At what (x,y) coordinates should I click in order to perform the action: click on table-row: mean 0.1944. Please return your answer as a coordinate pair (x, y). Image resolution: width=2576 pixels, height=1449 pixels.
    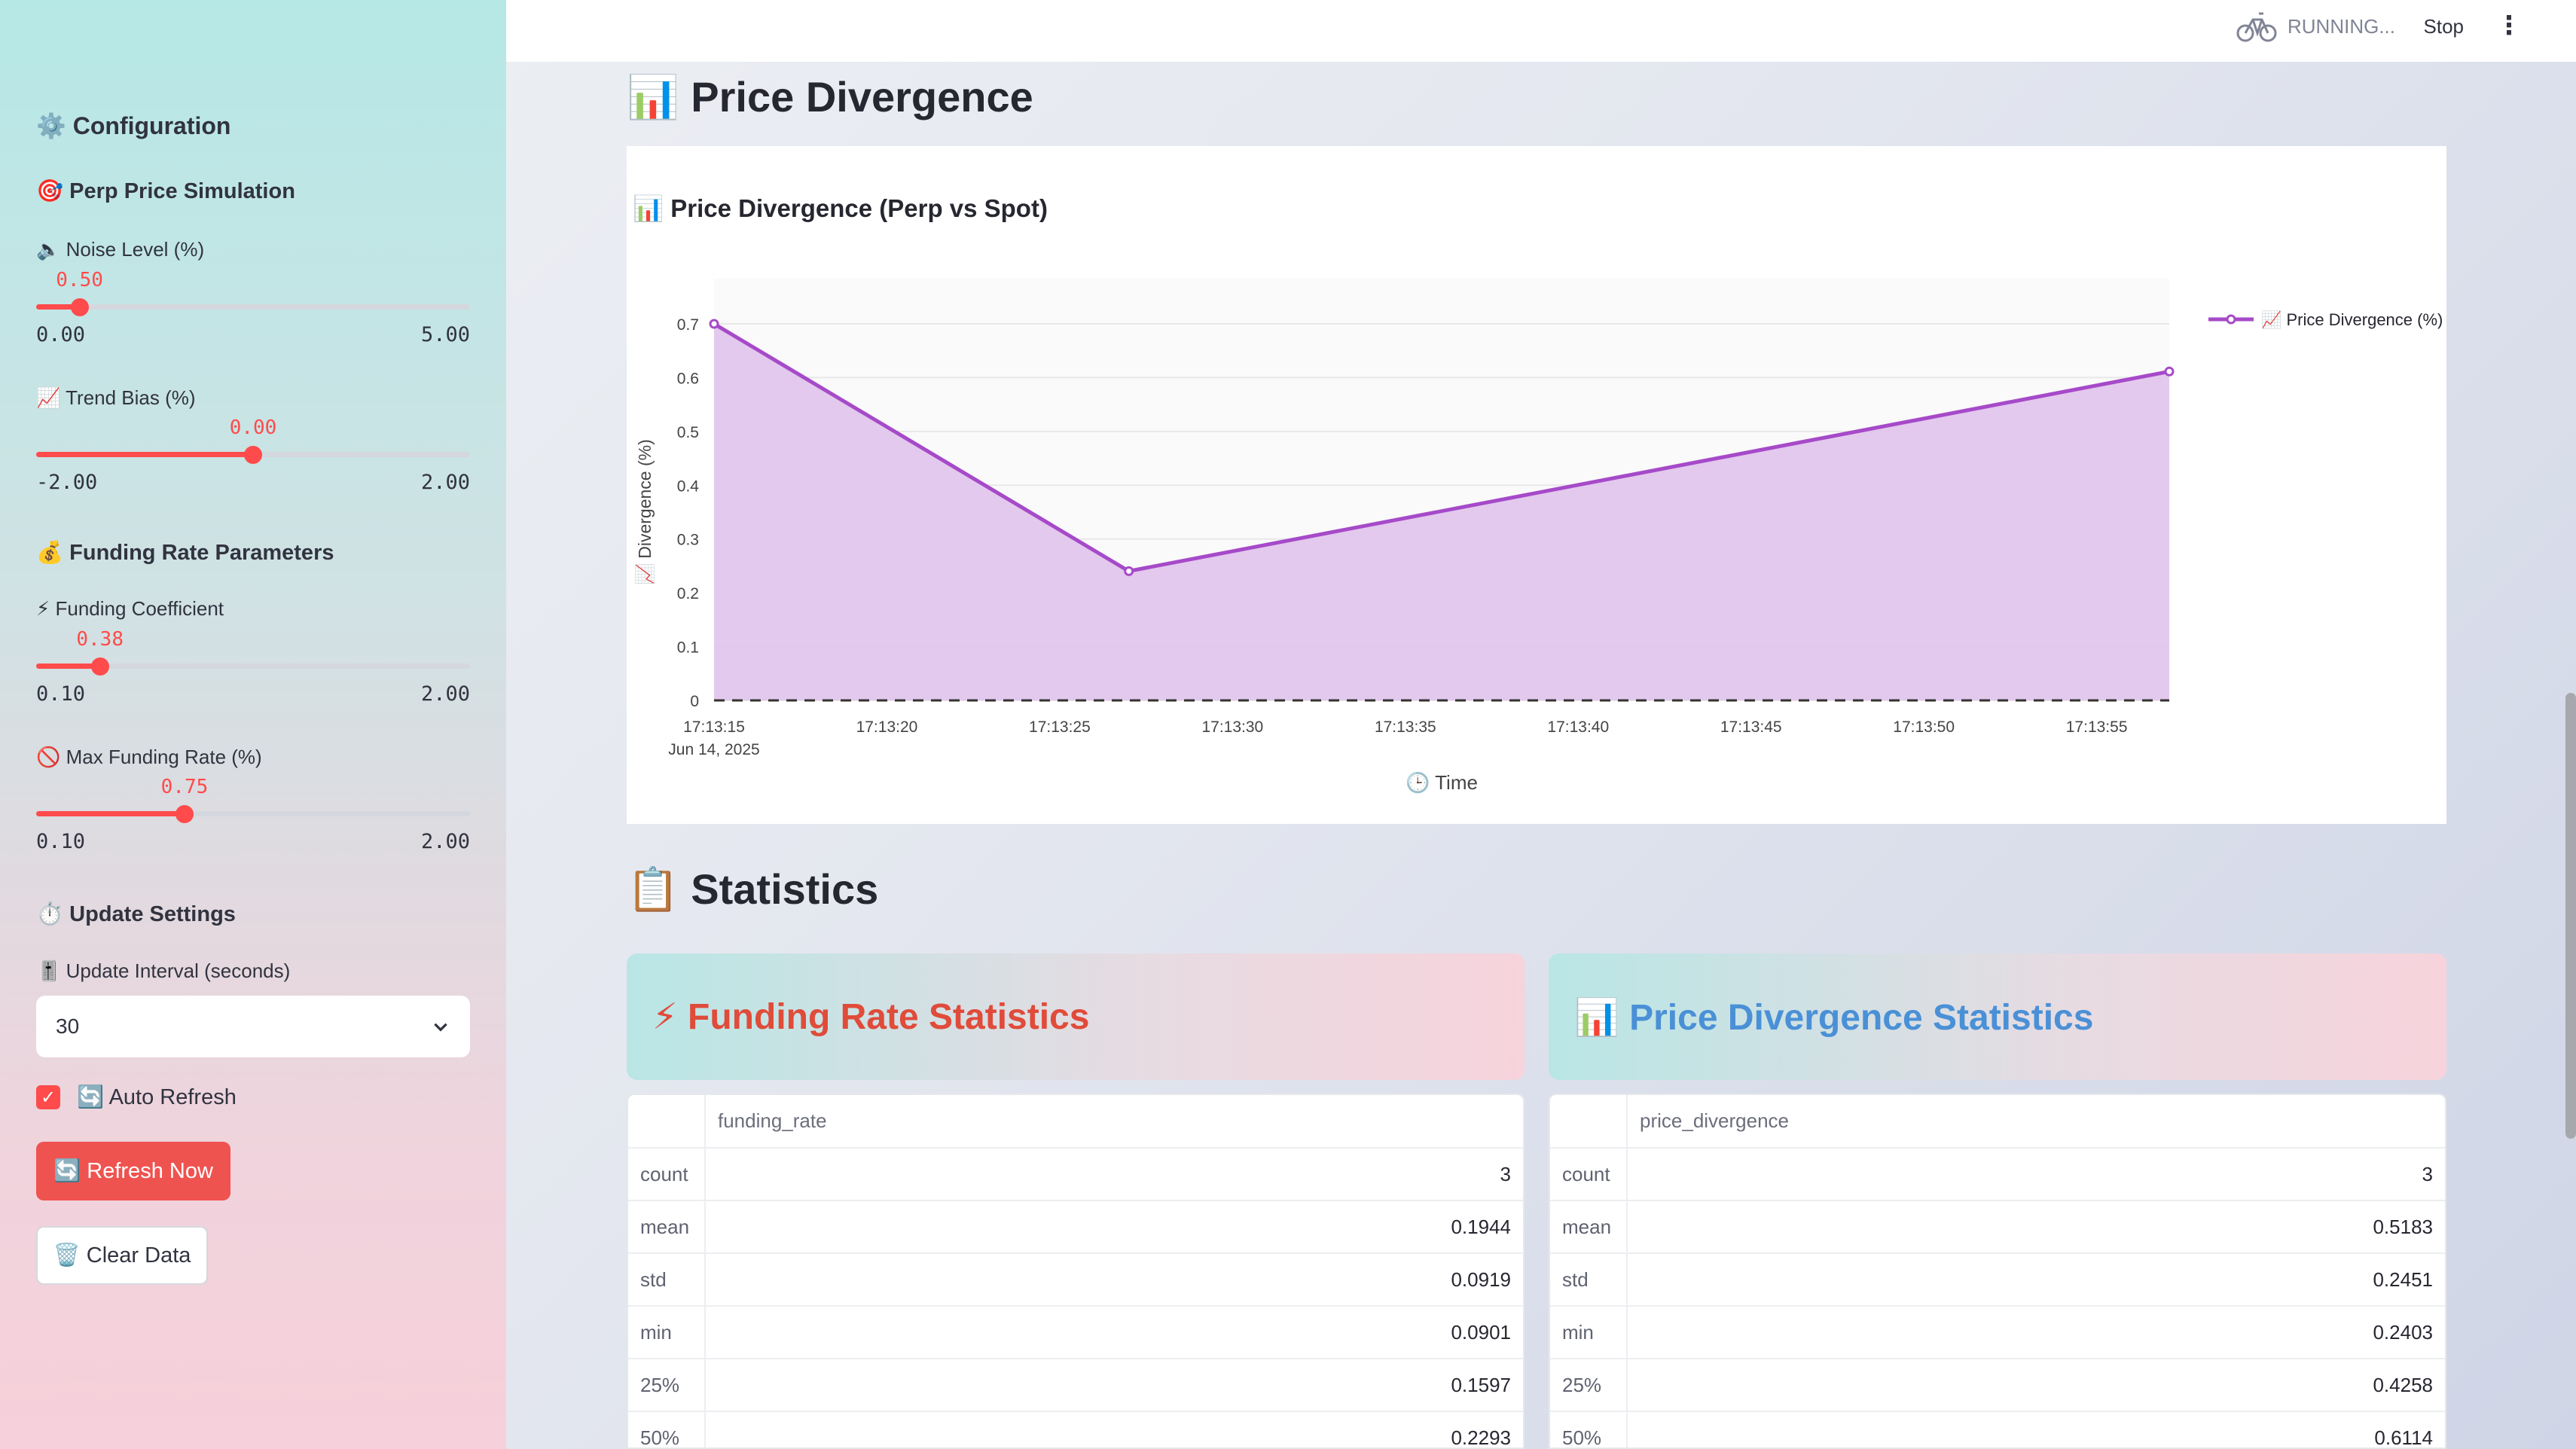
    Looking at the image, I should click on (1075, 1227).